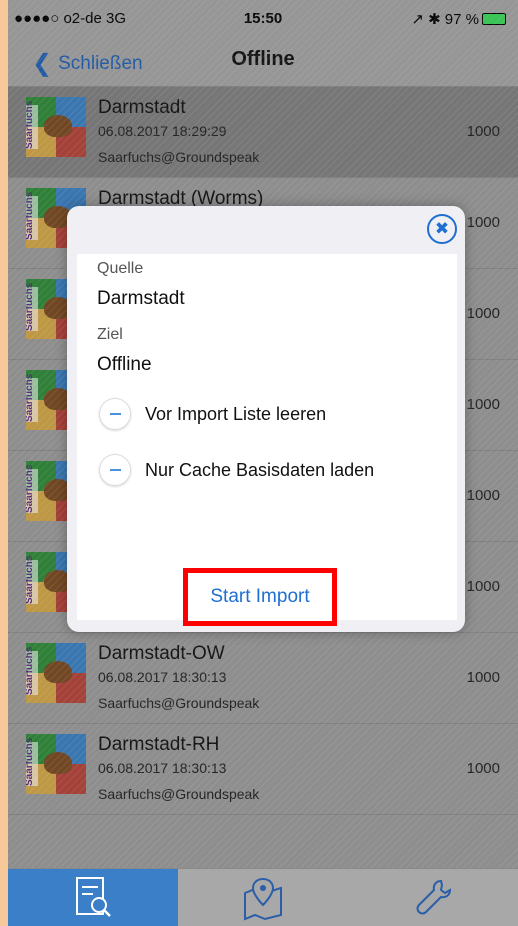 The height and width of the screenshot is (926, 518). I want to click on tab-bar, so click(263, 897).